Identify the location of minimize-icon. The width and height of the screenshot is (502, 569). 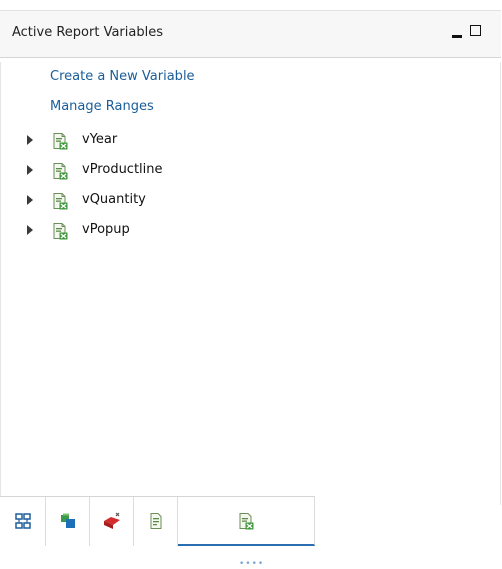
(457, 32).